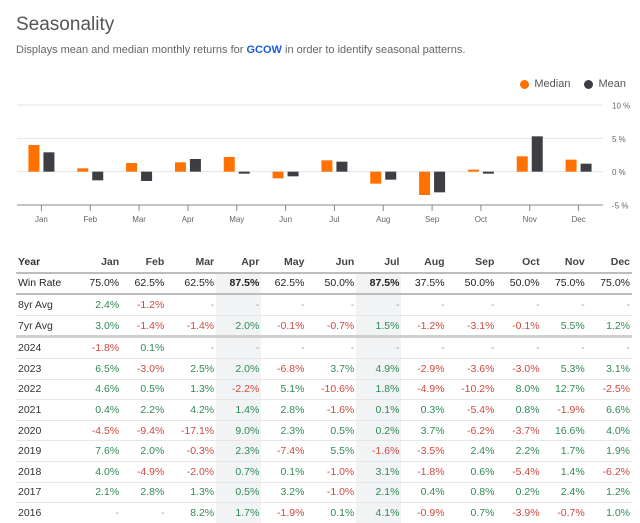 The width and height of the screenshot is (640, 523). I want to click on column-header-nov: Nov, so click(564, 263).